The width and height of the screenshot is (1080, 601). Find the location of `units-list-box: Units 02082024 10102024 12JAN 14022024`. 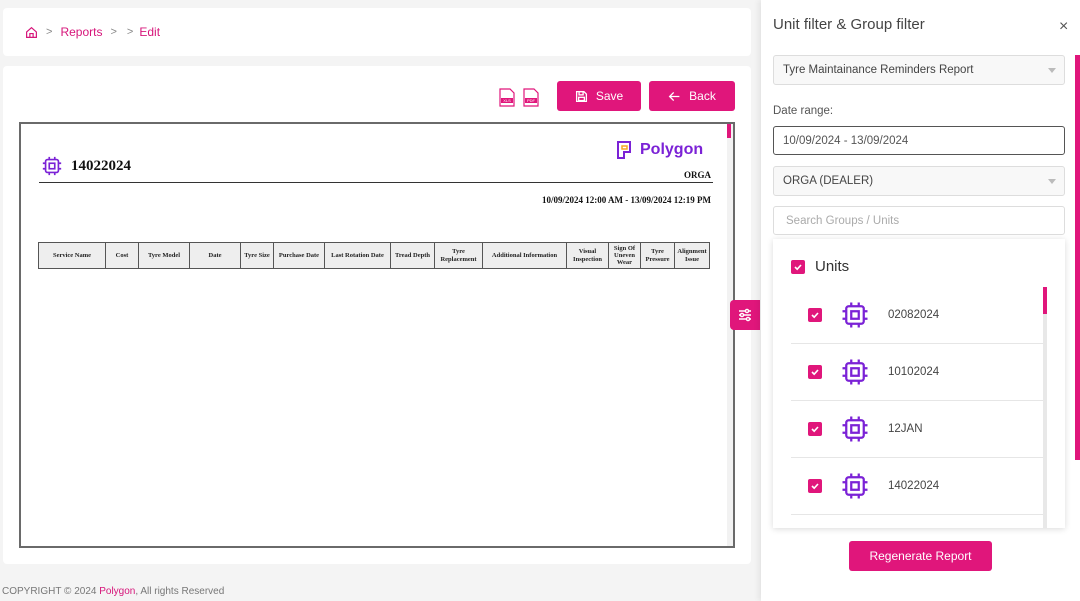

units-list-box: Units 02082024 10102024 12JAN 14022024 is located at coordinates (919, 383).